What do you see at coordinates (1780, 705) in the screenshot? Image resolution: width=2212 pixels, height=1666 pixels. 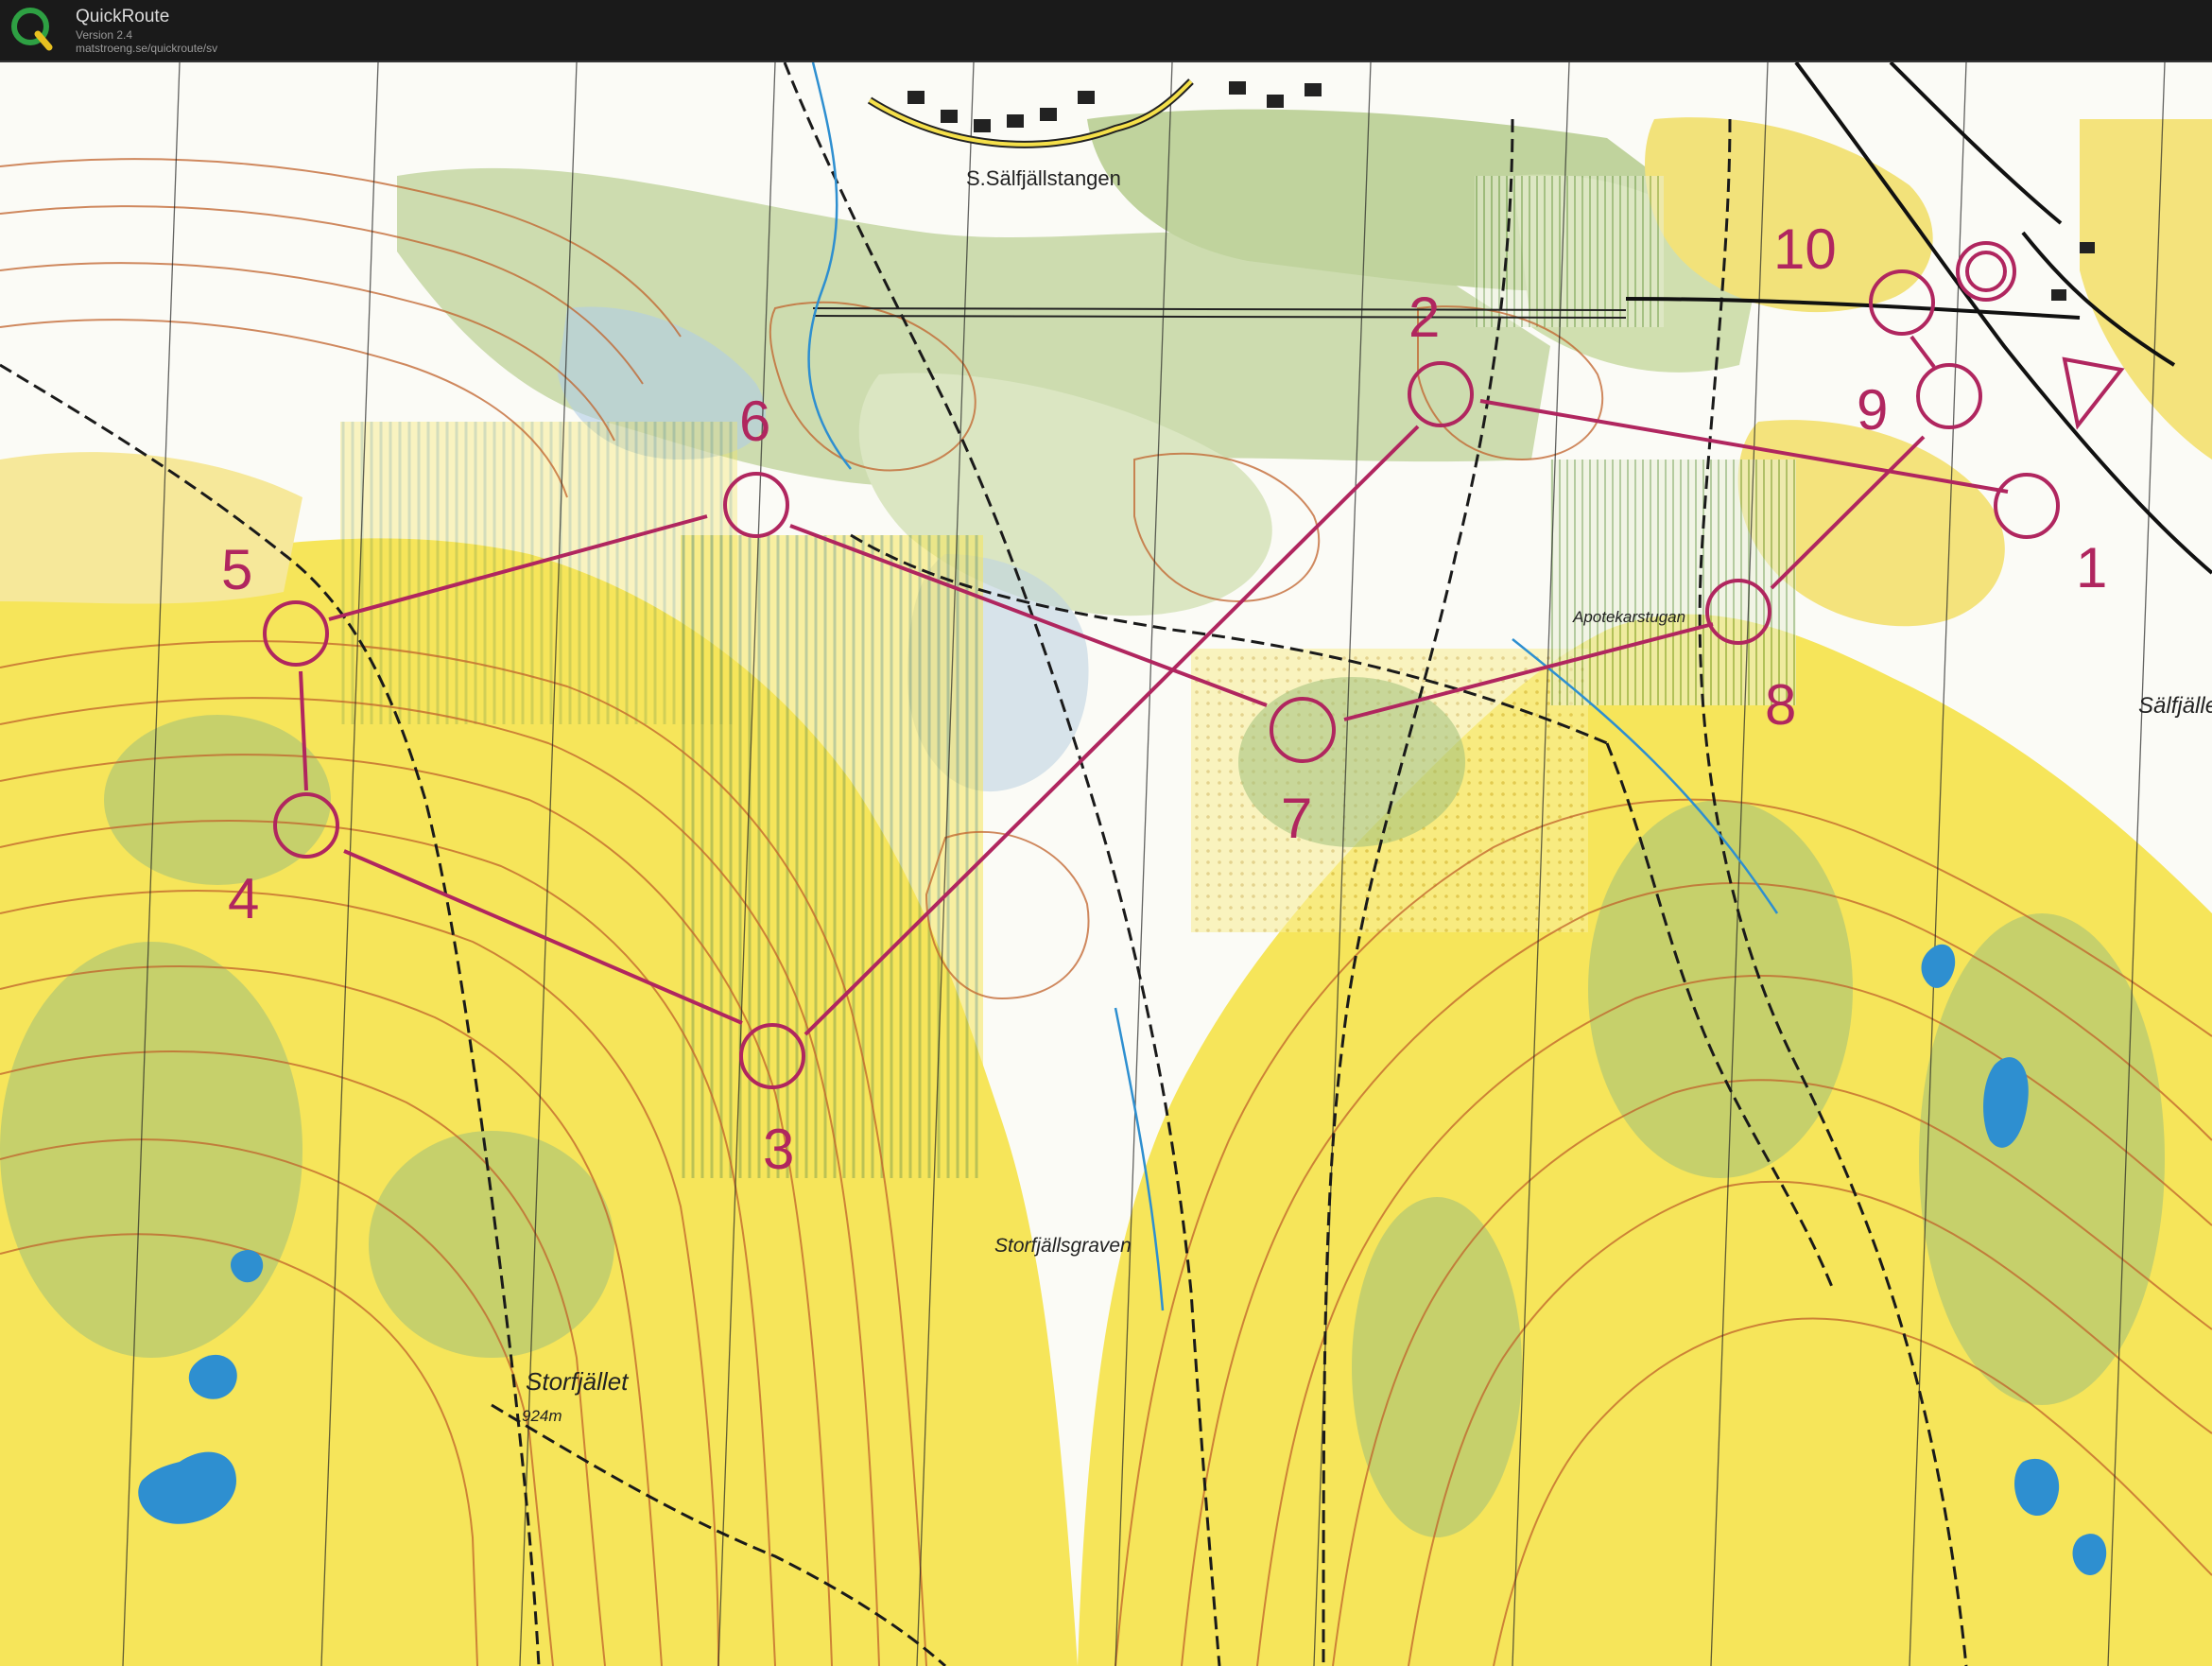 I see `control-8-number: 8` at bounding box center [1780, 705].